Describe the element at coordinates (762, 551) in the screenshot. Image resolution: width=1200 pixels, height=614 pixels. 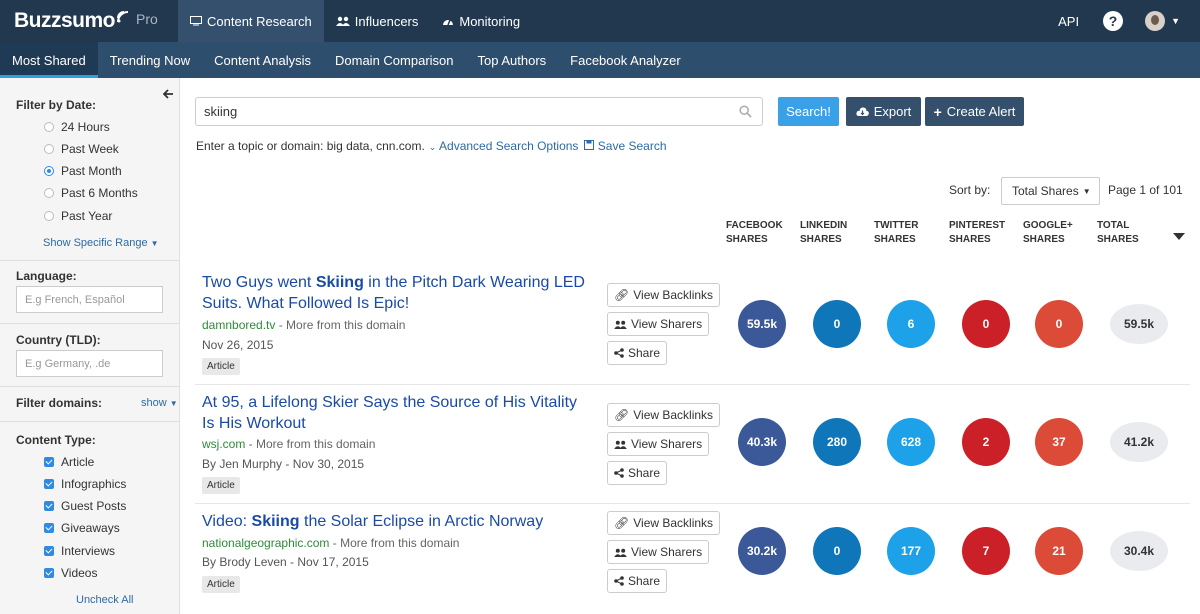
I see `facebook-shares-bubble: 30.2k` at that location.